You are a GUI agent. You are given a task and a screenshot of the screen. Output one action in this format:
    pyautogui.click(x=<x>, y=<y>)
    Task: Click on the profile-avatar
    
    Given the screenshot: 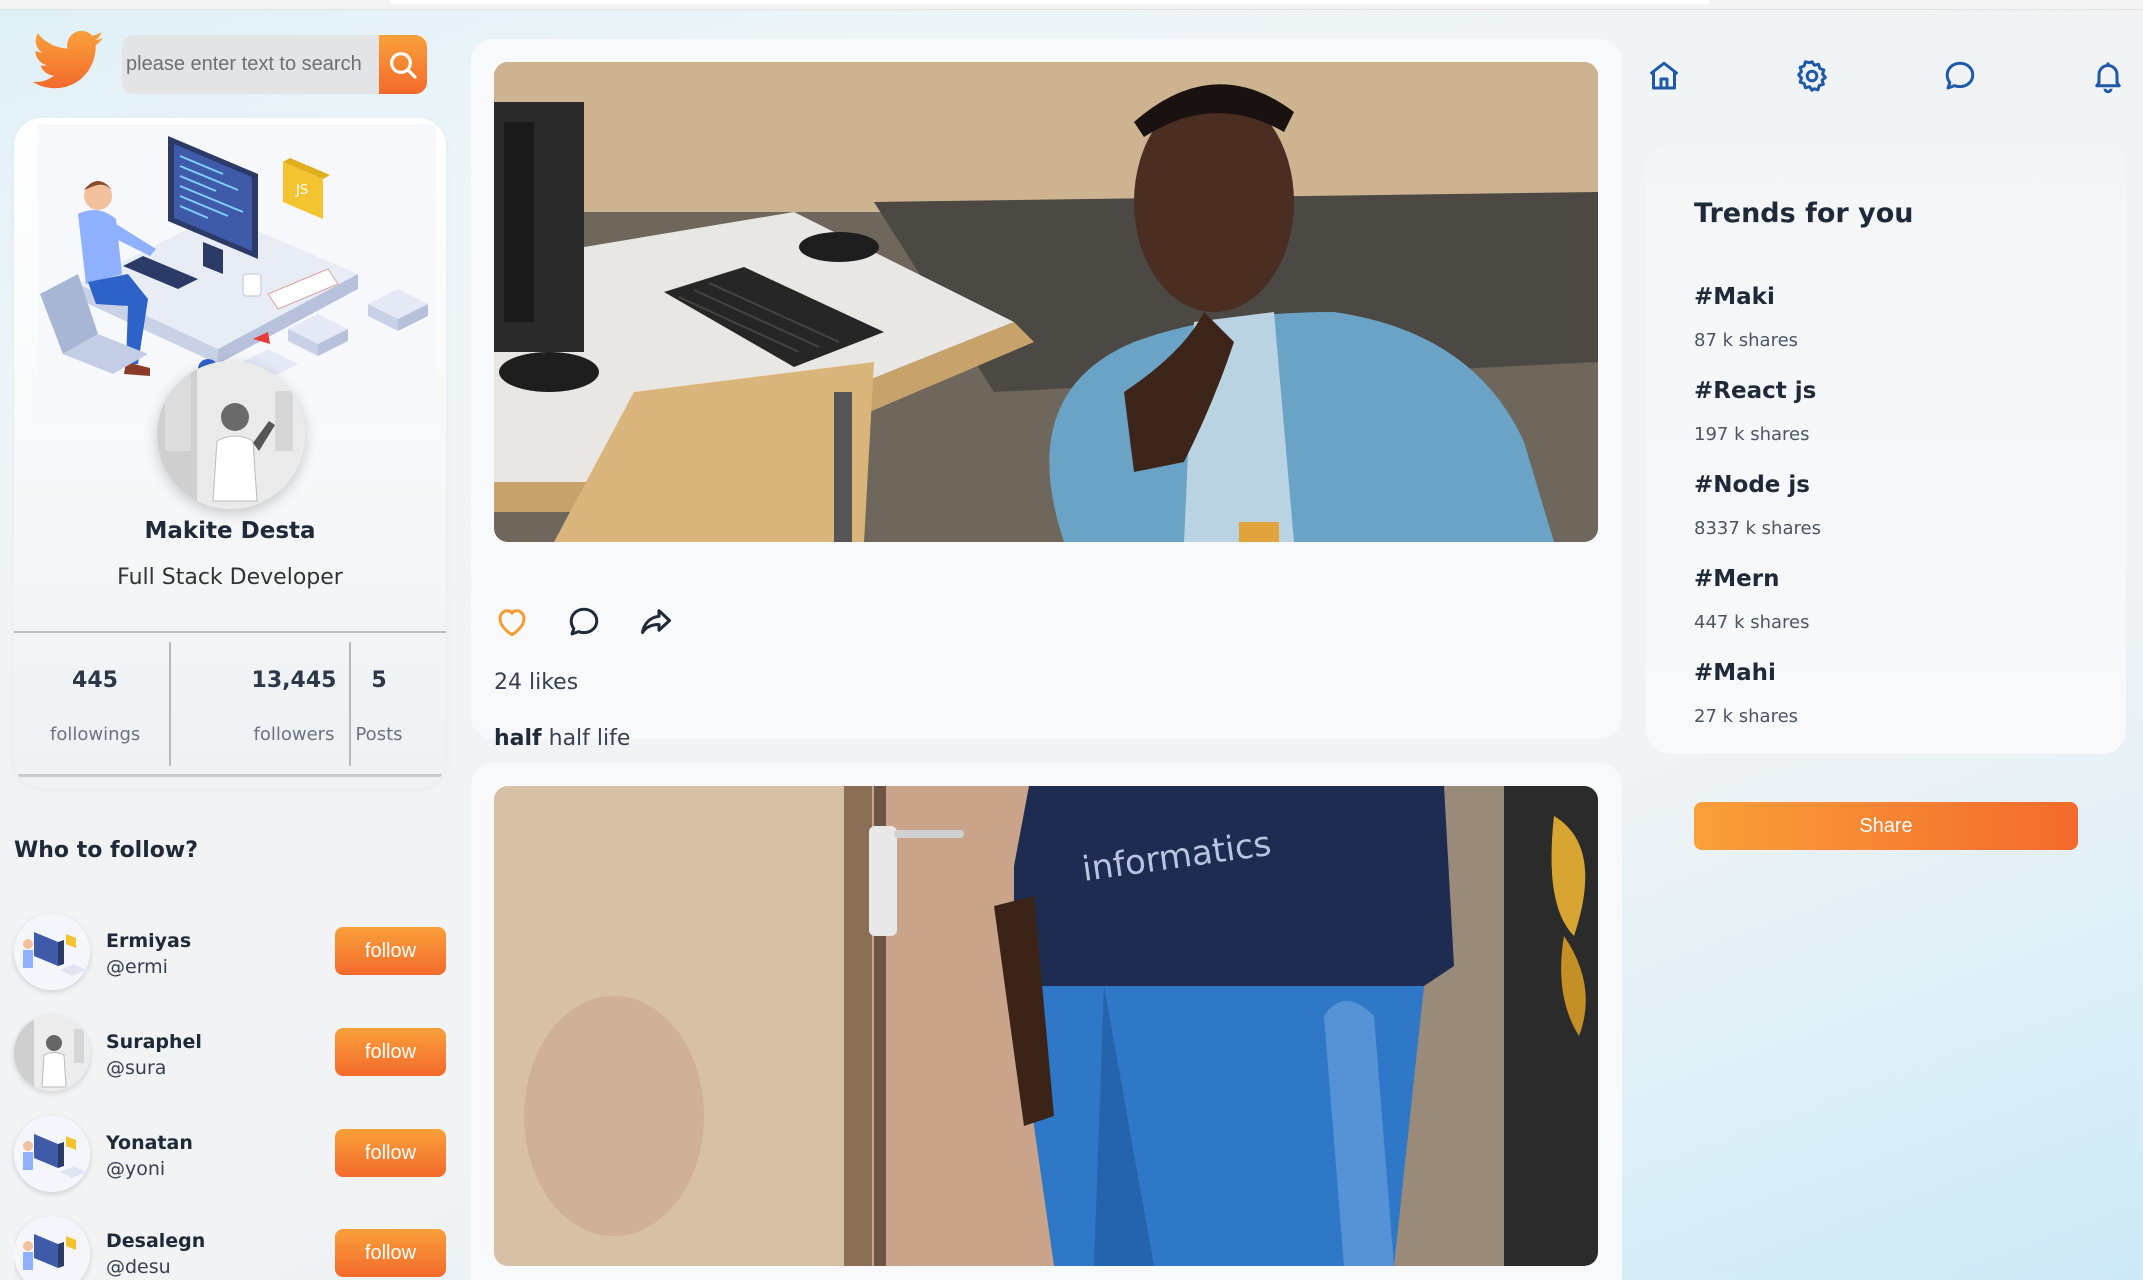 What is the action you would take?
    pyautogui.click(x=231, y=435)
    